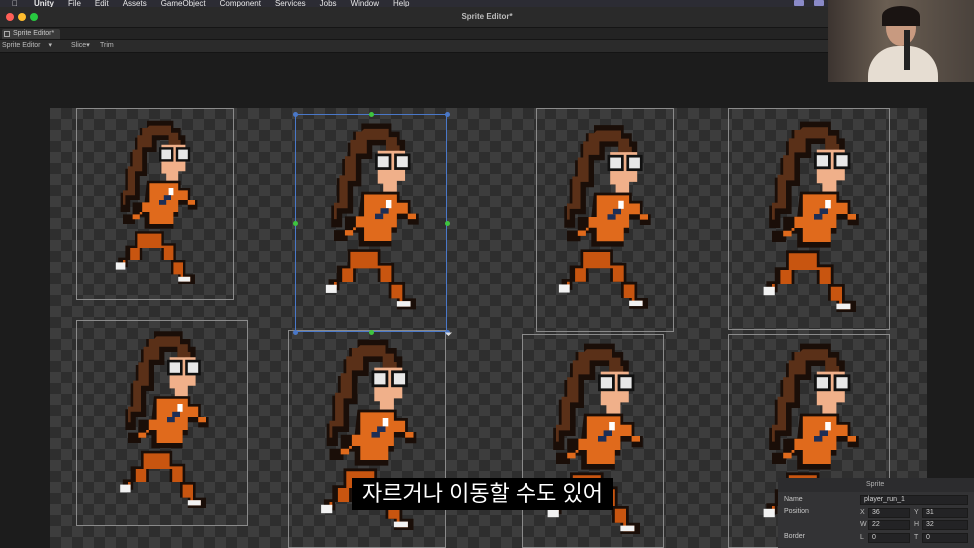 Image resolution: width=974 pixels, height=548 pixels. Describe the element at coordinates (482, 494) in the screenshot. I see `video-subtitle: 자르거나 이동할 수도 있어` at that location.